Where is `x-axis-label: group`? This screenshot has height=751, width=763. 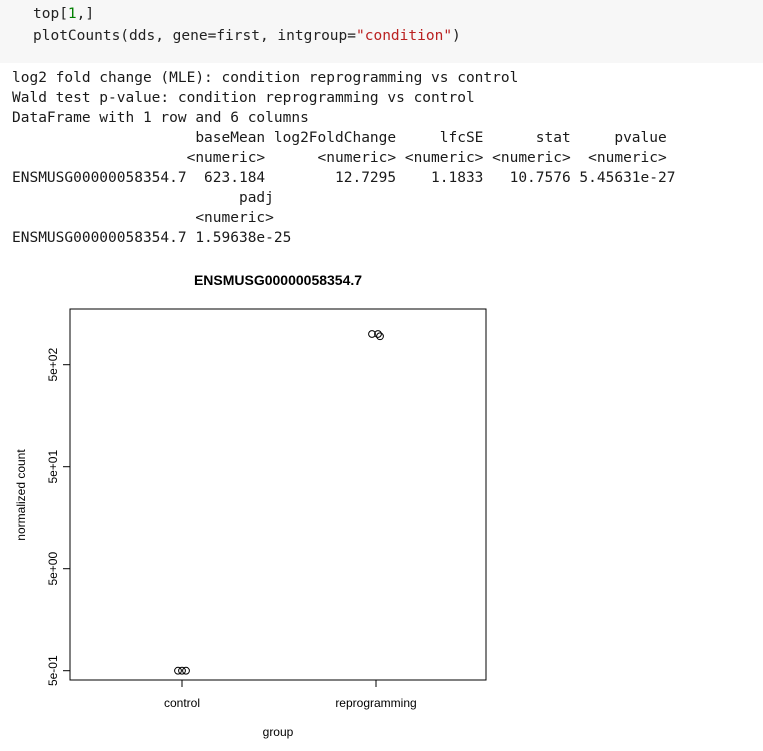
x-axis-label: group is located at coordinates (278, 732).